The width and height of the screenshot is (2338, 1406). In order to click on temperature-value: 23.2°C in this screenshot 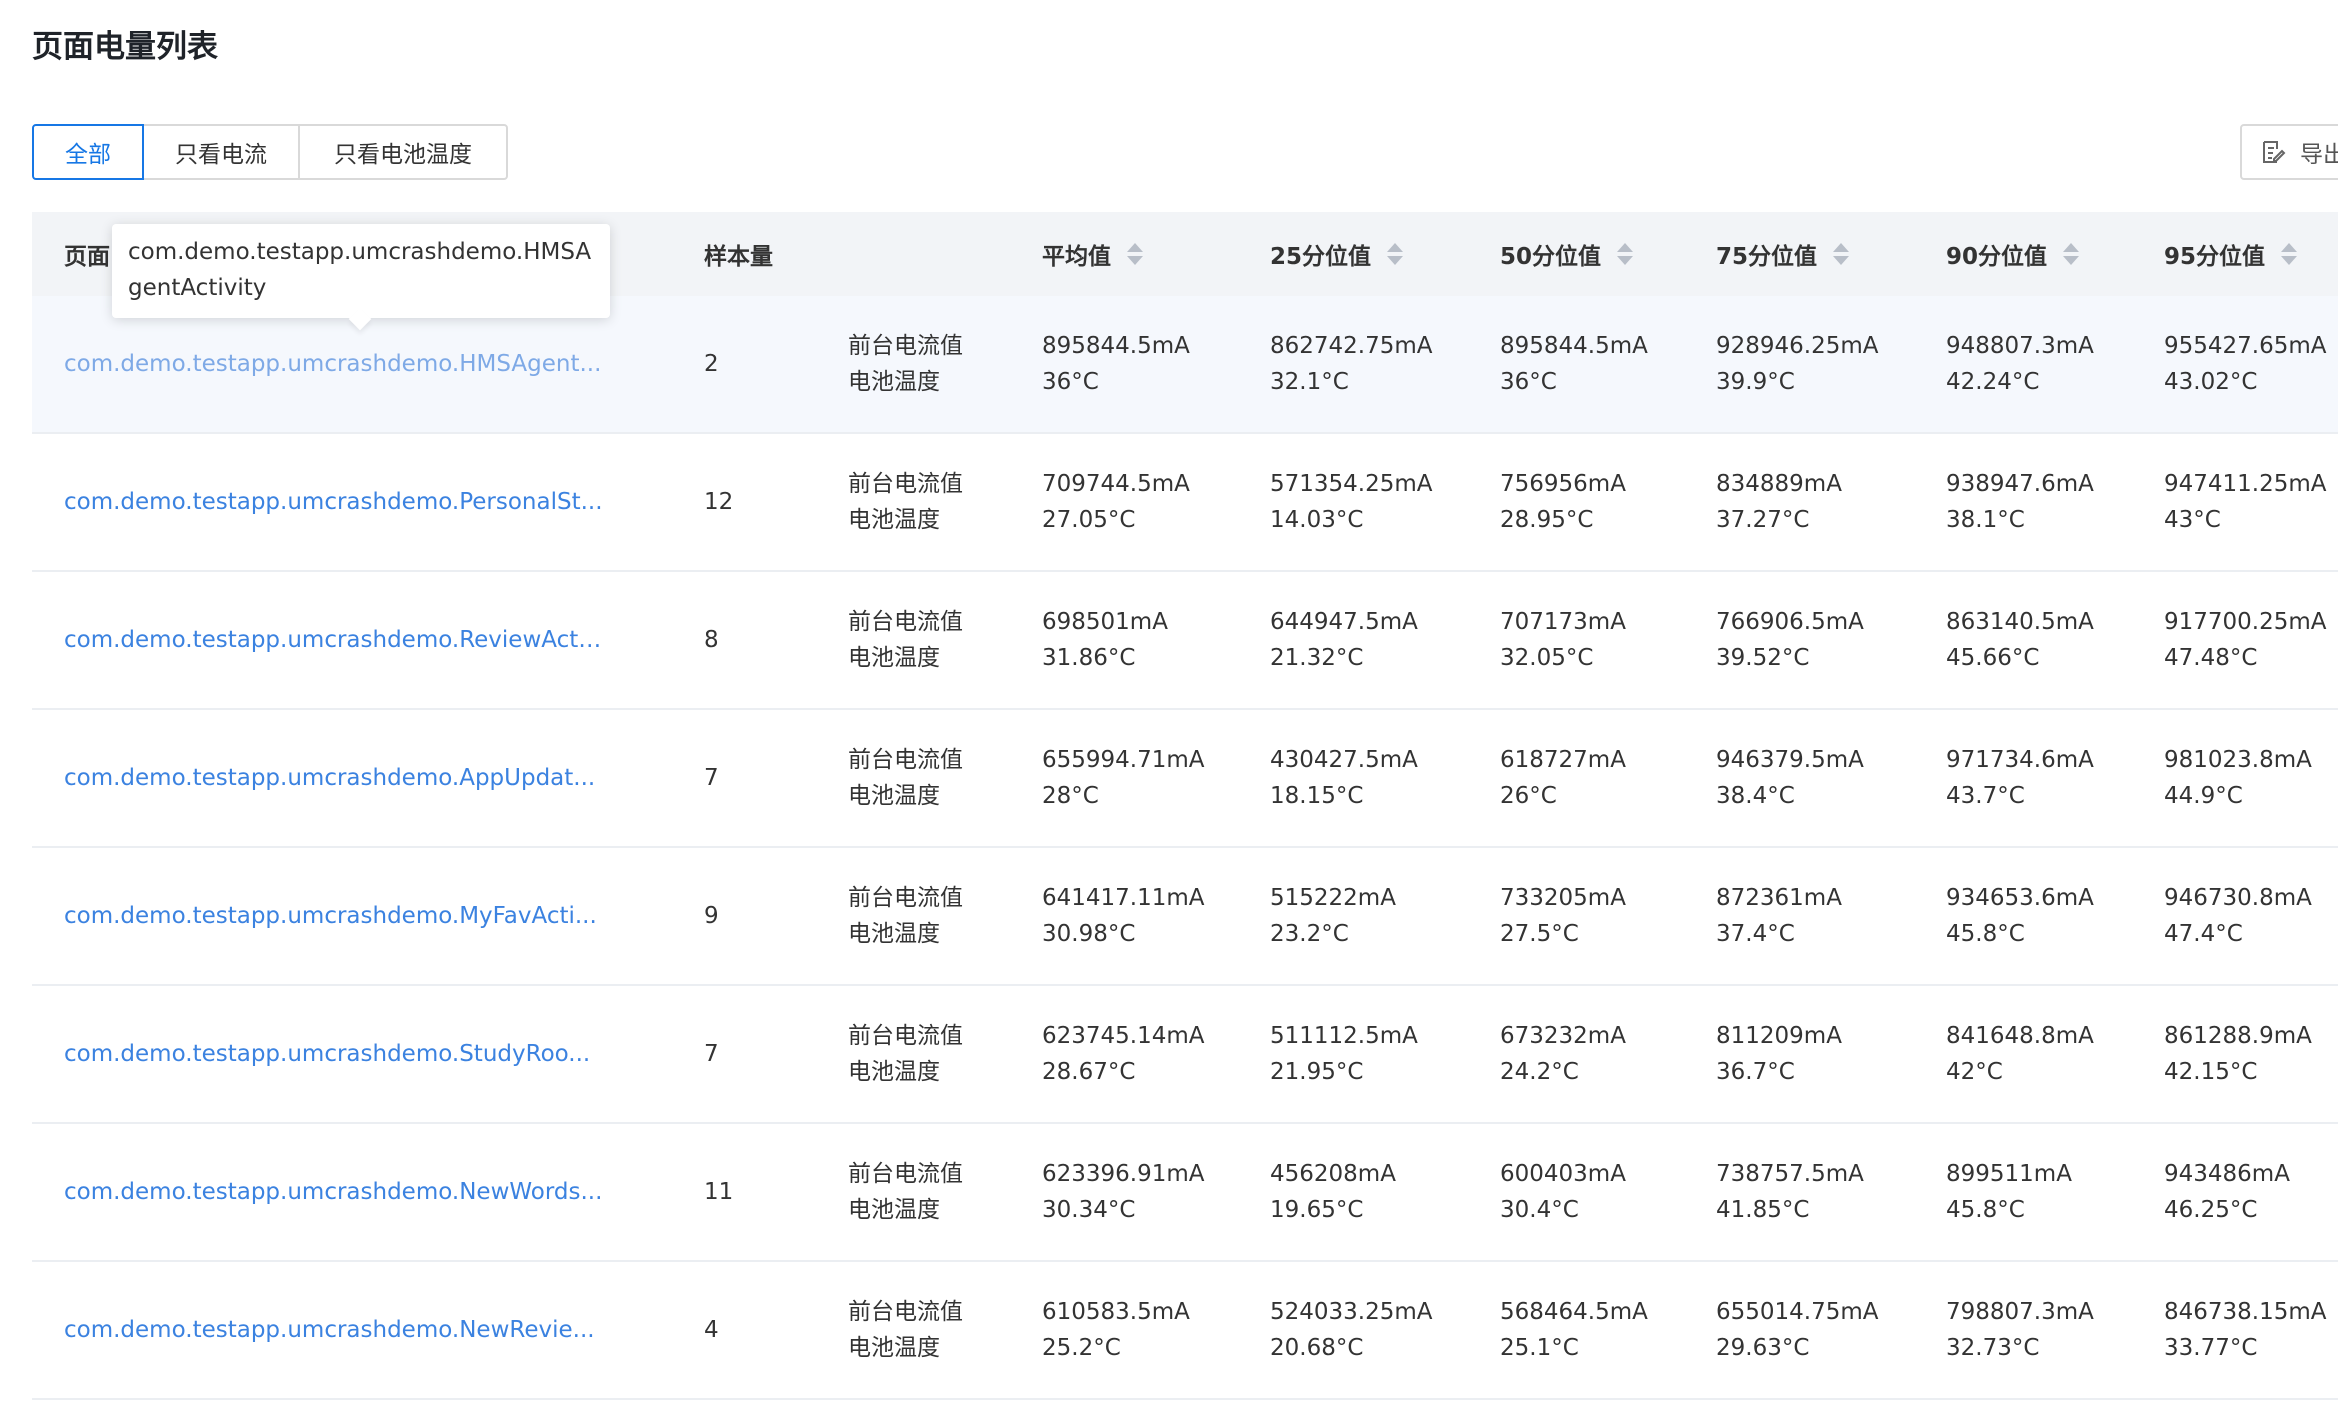, I will do `click(1309, 934)`.